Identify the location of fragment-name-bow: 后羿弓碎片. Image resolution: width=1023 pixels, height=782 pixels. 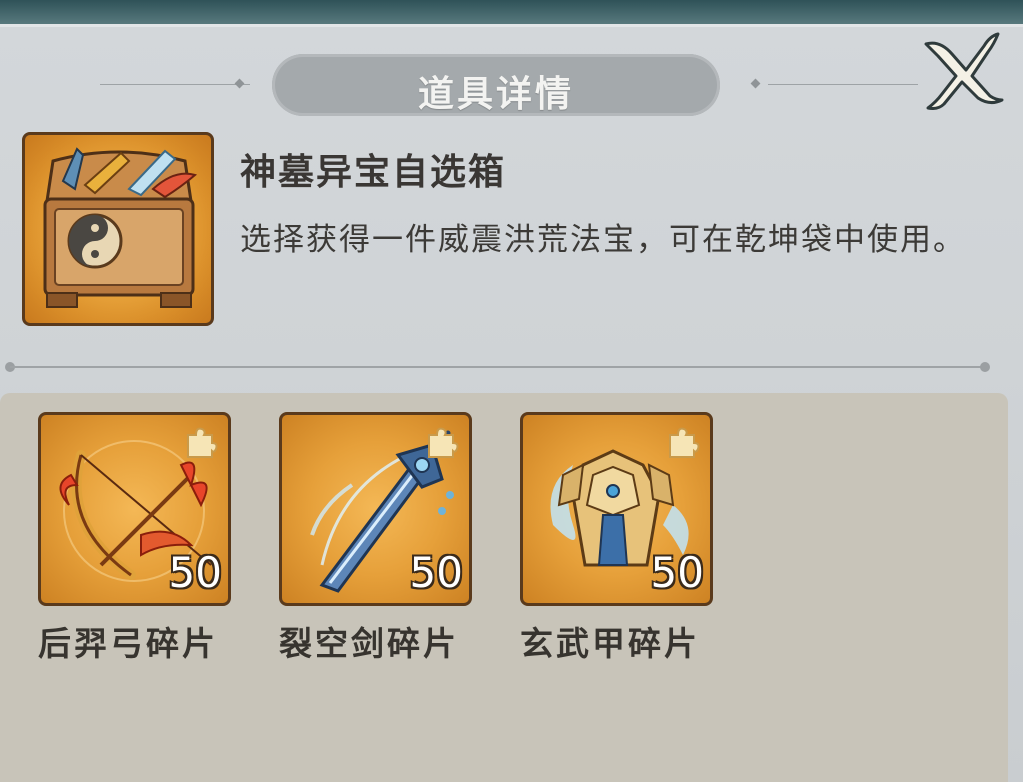
(128, 643).